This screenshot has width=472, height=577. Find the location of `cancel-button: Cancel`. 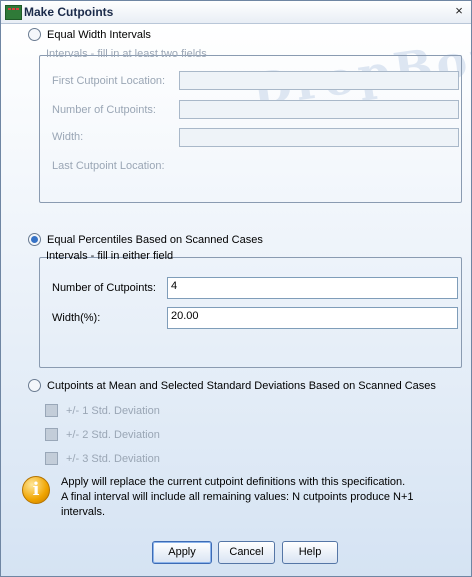

cancel-button: Cancel is located at coordinates (246, 552).